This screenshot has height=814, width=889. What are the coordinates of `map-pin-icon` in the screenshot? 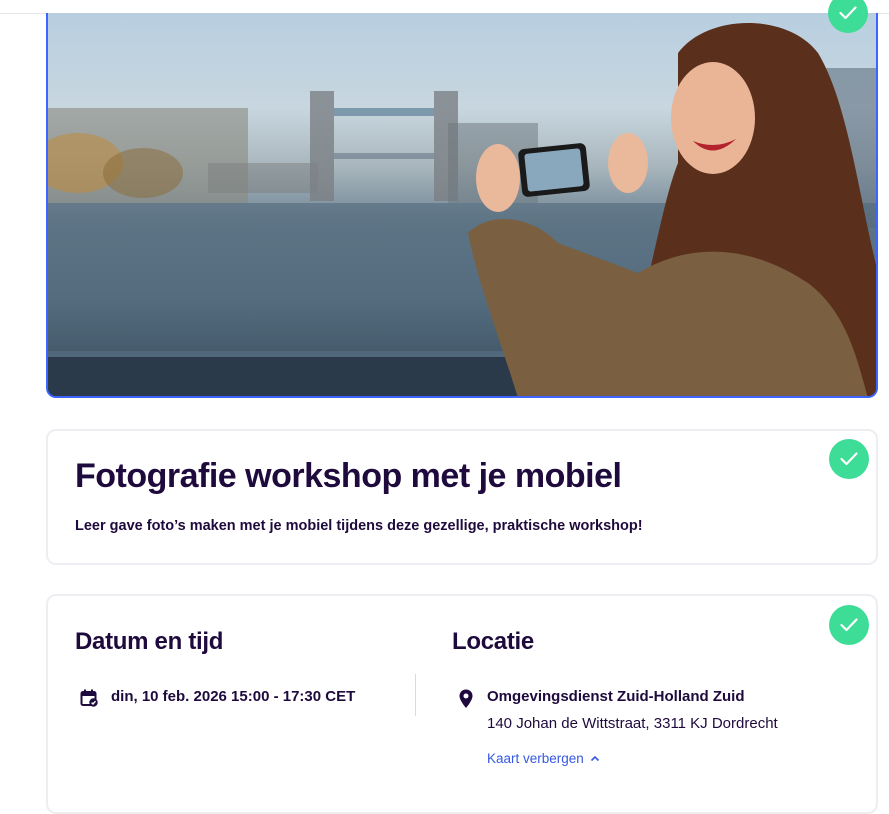 It's located at (466, 701).